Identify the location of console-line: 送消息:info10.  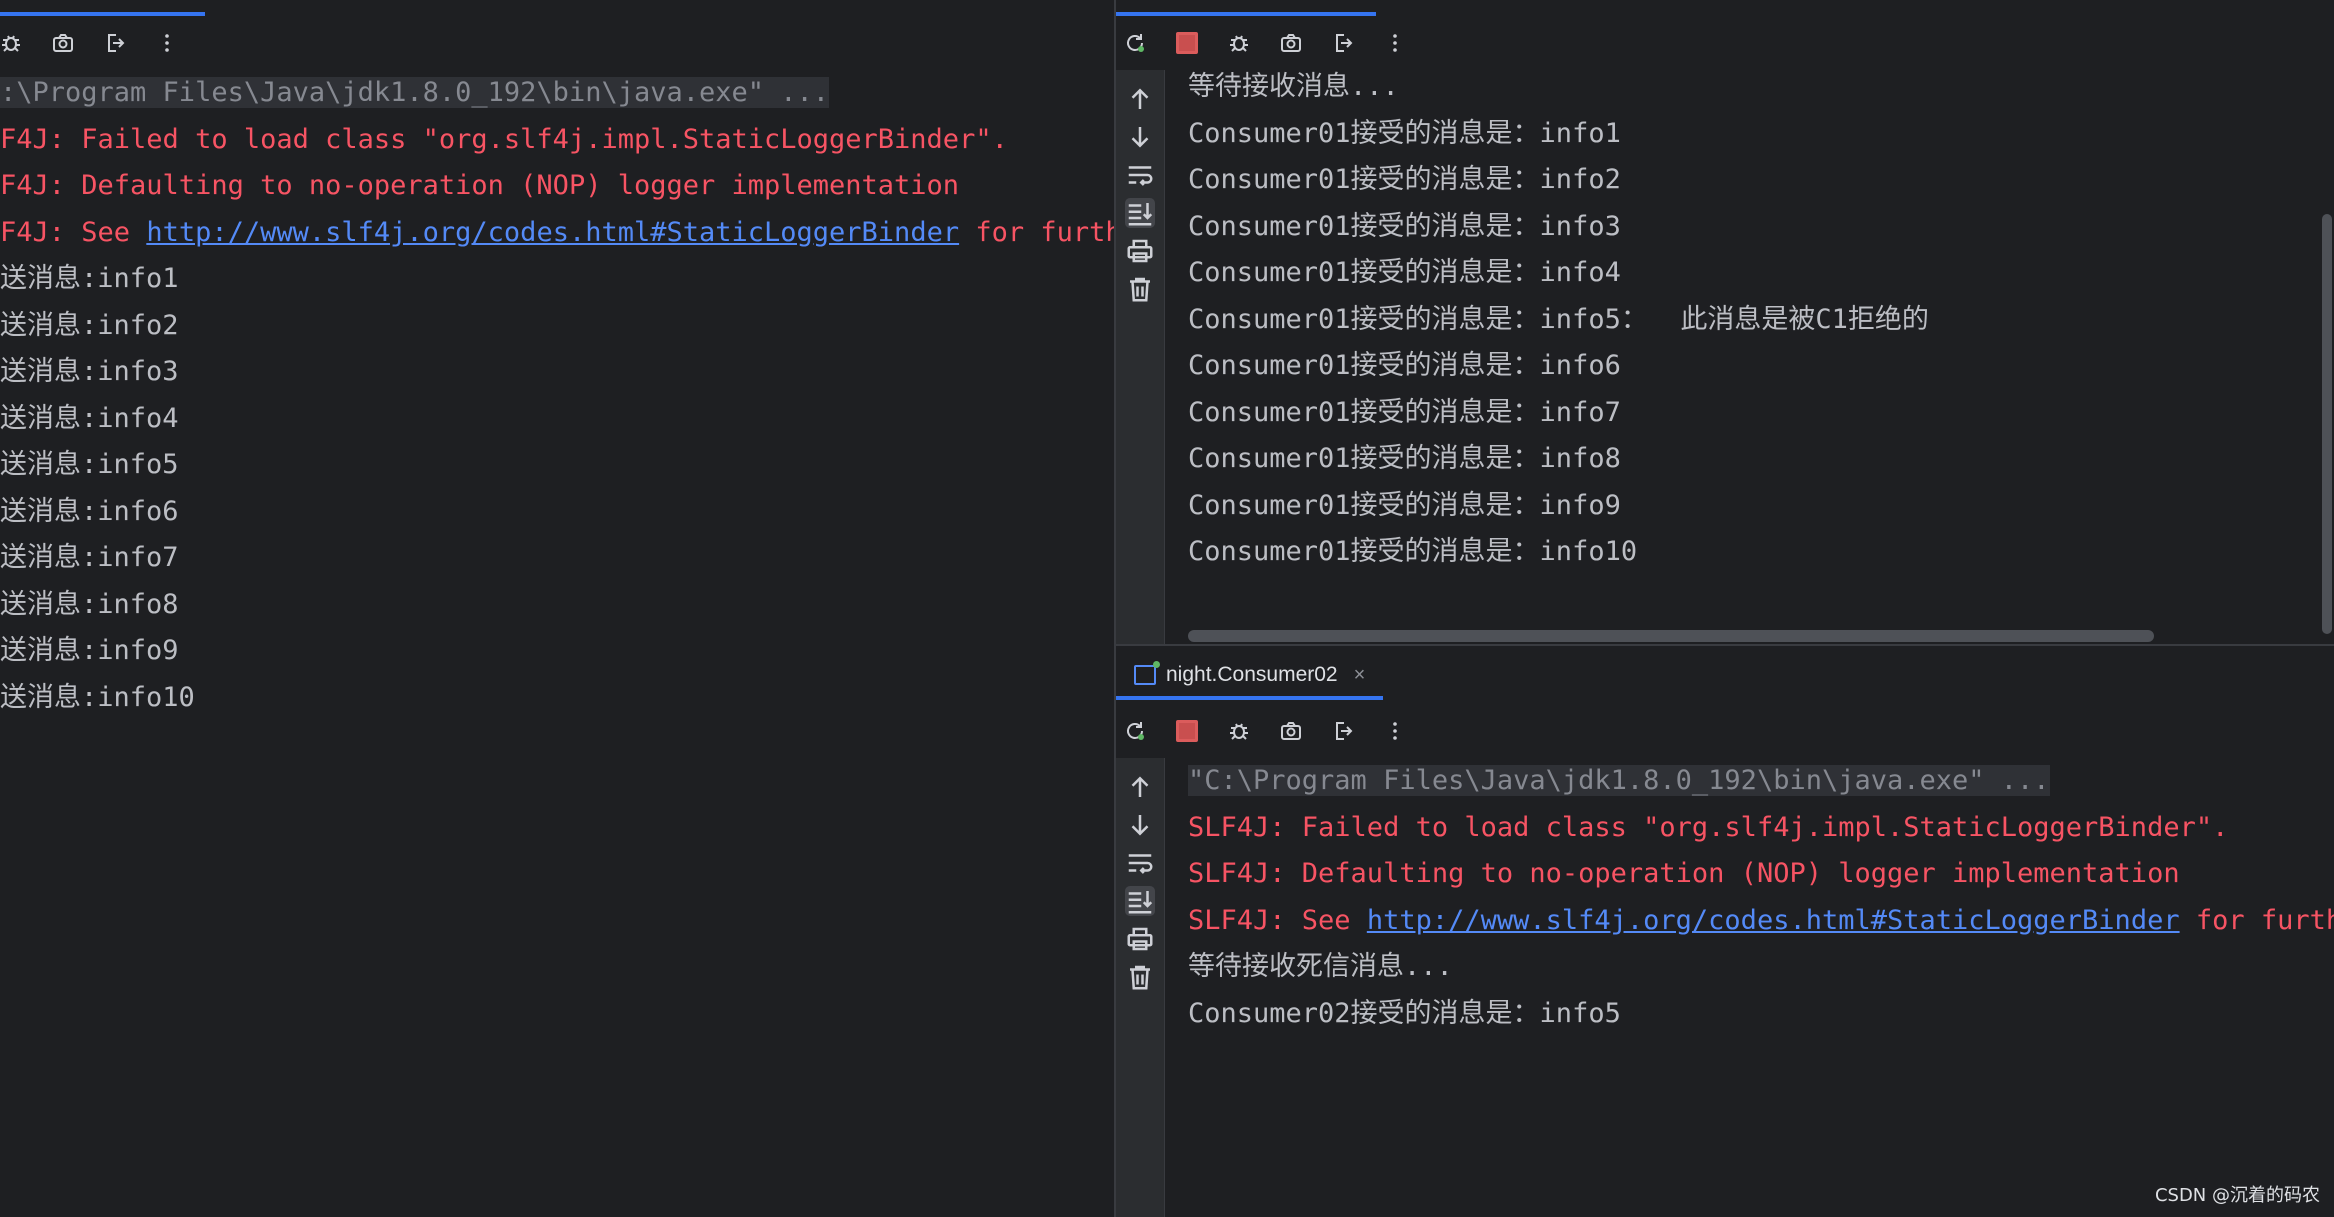
(97, 698).